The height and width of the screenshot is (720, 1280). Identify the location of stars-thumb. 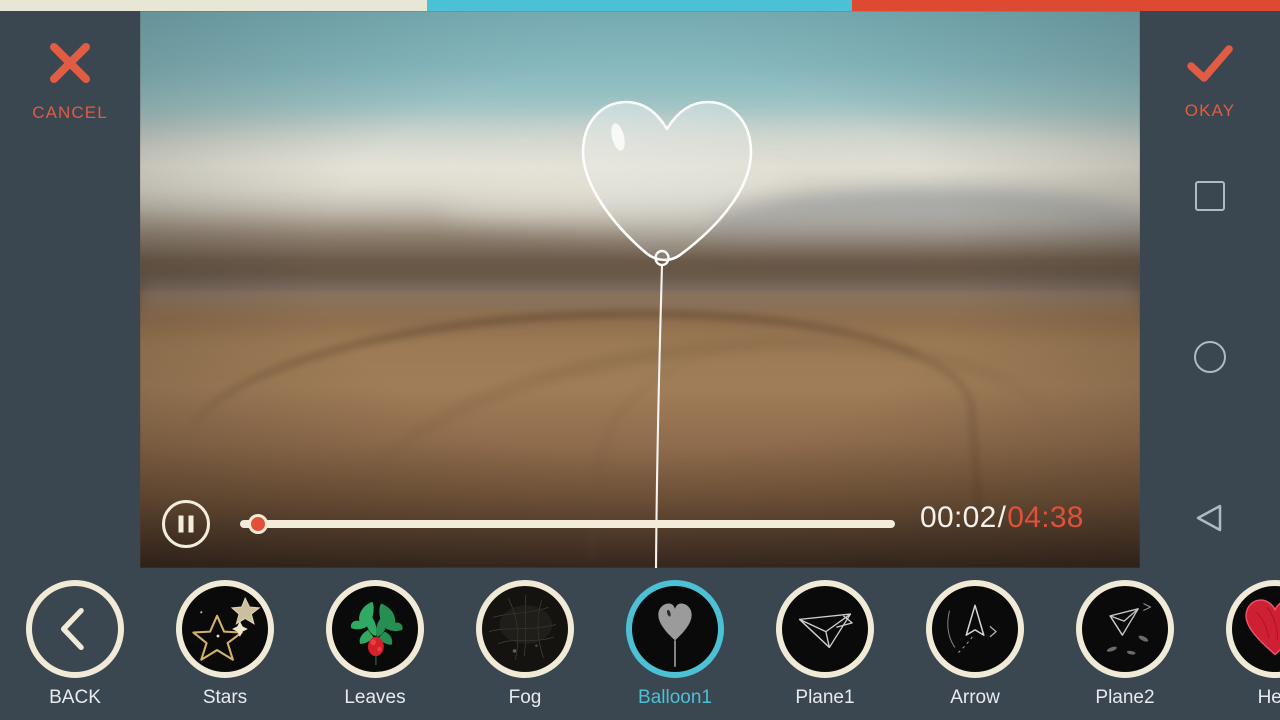
(225, 629).